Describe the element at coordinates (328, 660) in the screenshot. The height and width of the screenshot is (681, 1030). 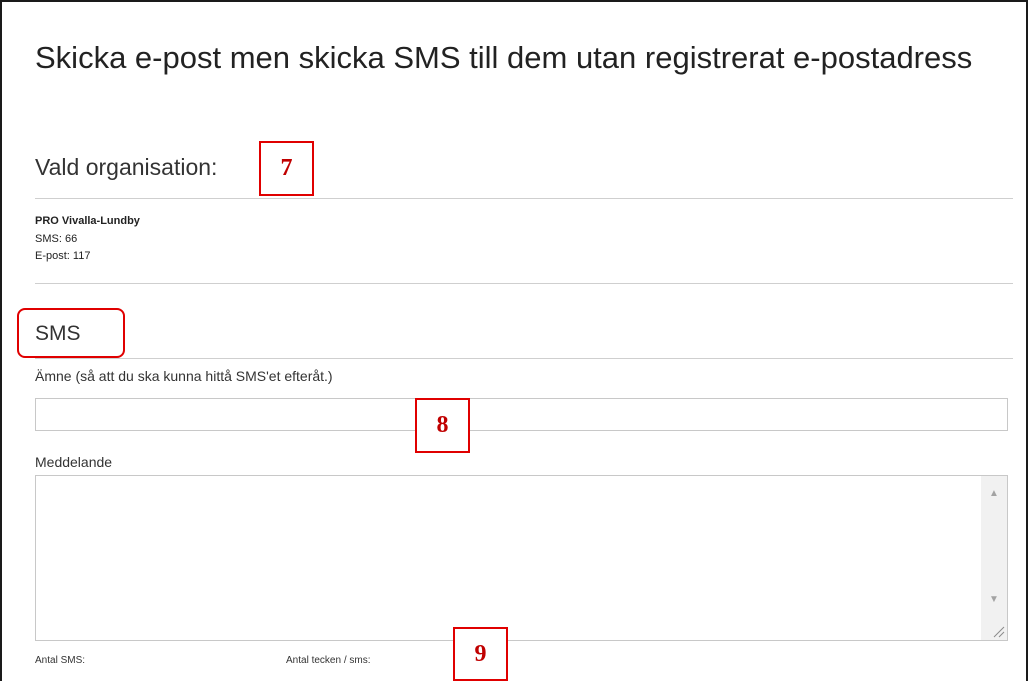
I see `chars-per-sms-label: Antal tecken / sms:` at that location.